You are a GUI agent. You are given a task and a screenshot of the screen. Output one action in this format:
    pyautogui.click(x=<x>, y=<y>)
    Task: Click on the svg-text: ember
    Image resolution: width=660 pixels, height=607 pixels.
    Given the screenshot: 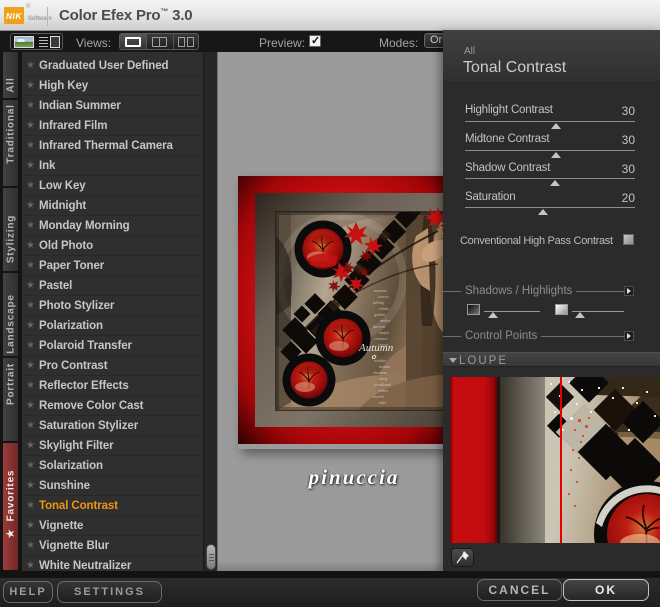 What is the action you would take?
    pyautogui.click(x=383, y=390)
    